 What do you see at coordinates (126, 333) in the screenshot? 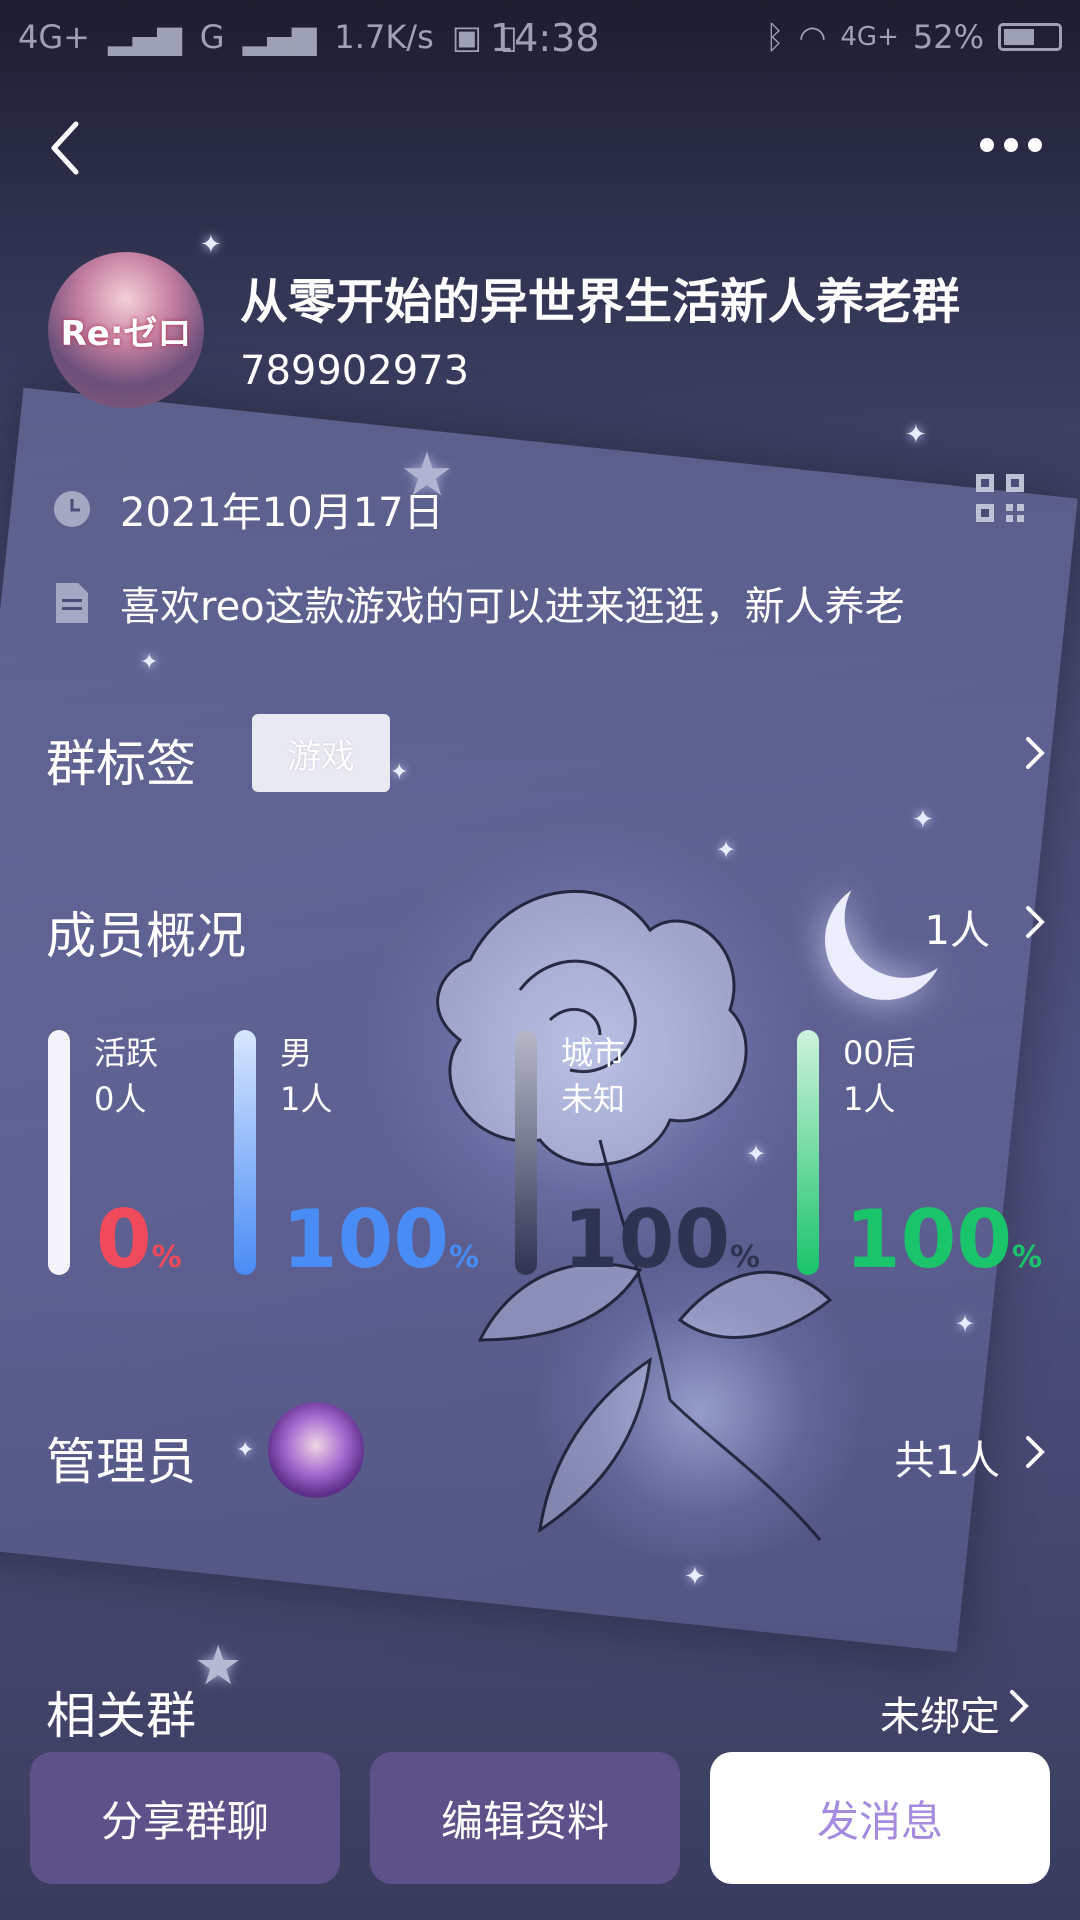
I see `avatar-logo-text: Re:ゼロ` at bounding box center [126, 333].